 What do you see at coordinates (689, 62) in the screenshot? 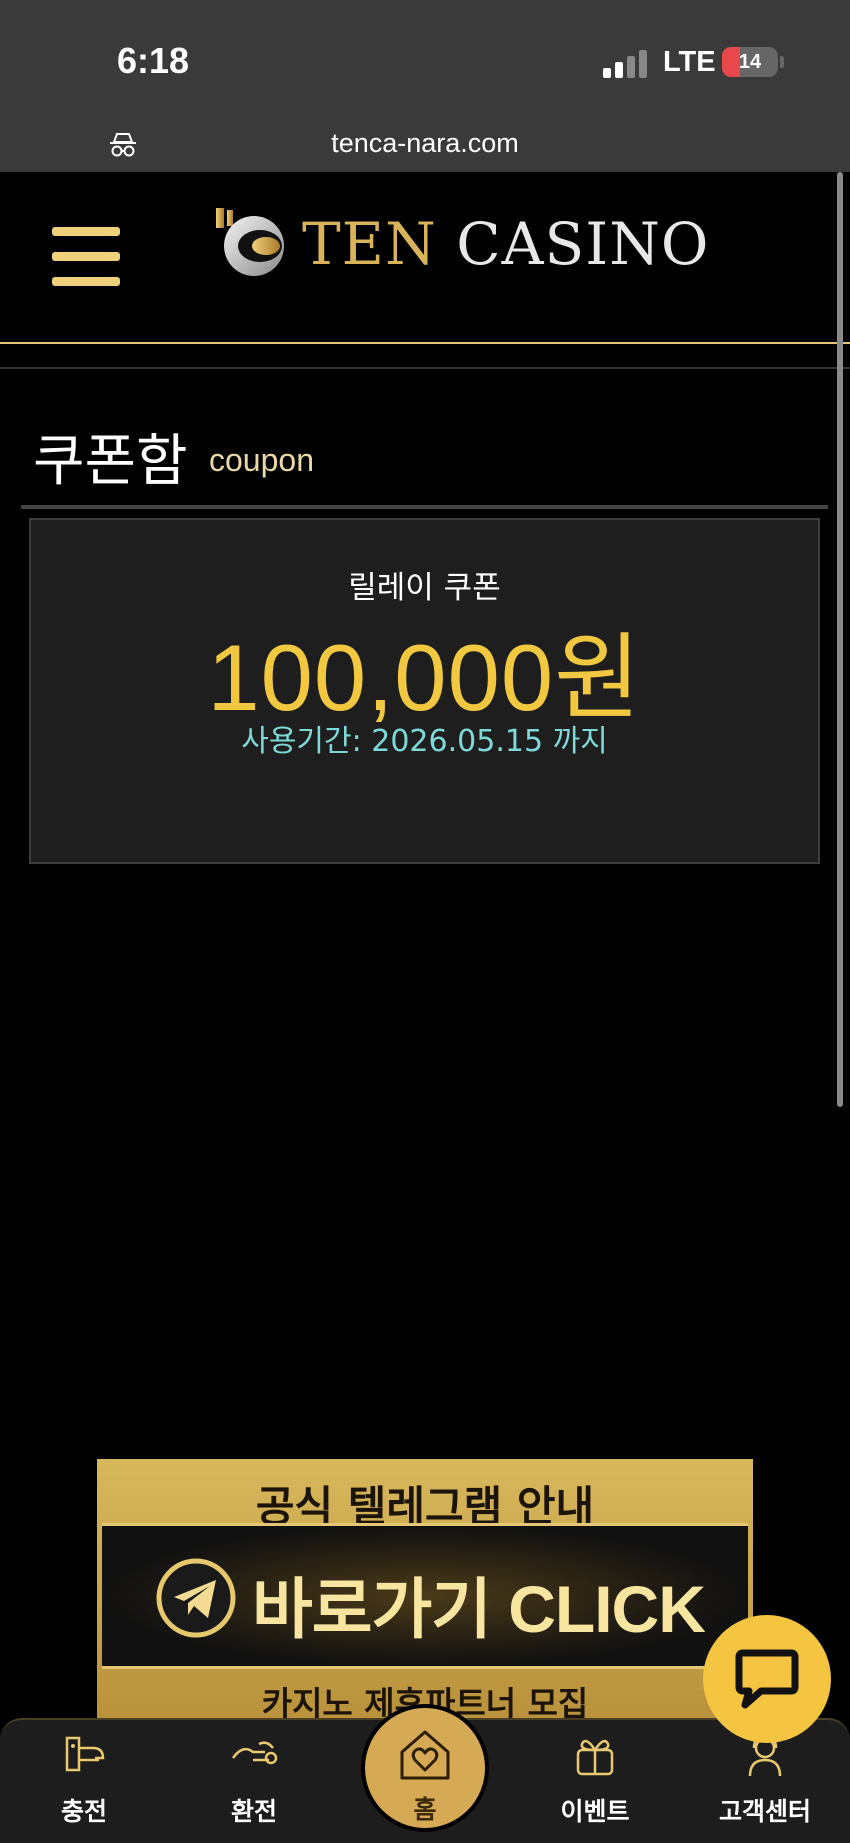
I see `network-type: LTE` at bounding box center [689, 62].